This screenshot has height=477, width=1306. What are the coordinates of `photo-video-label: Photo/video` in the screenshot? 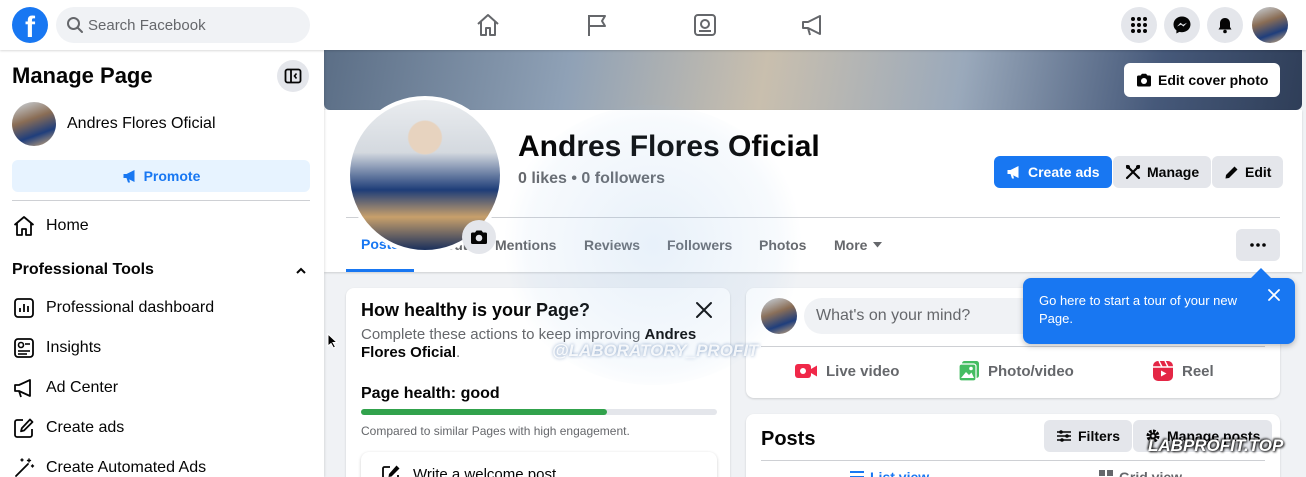 It's located at (1031, 371).